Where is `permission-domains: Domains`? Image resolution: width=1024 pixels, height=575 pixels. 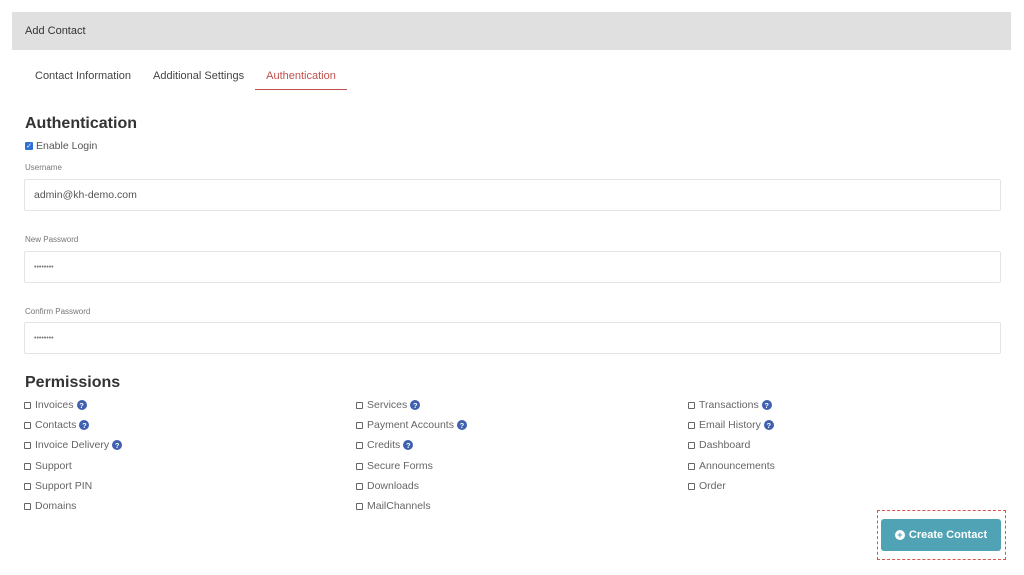 permission-domains: Domains is located at coordinates (50, 506).